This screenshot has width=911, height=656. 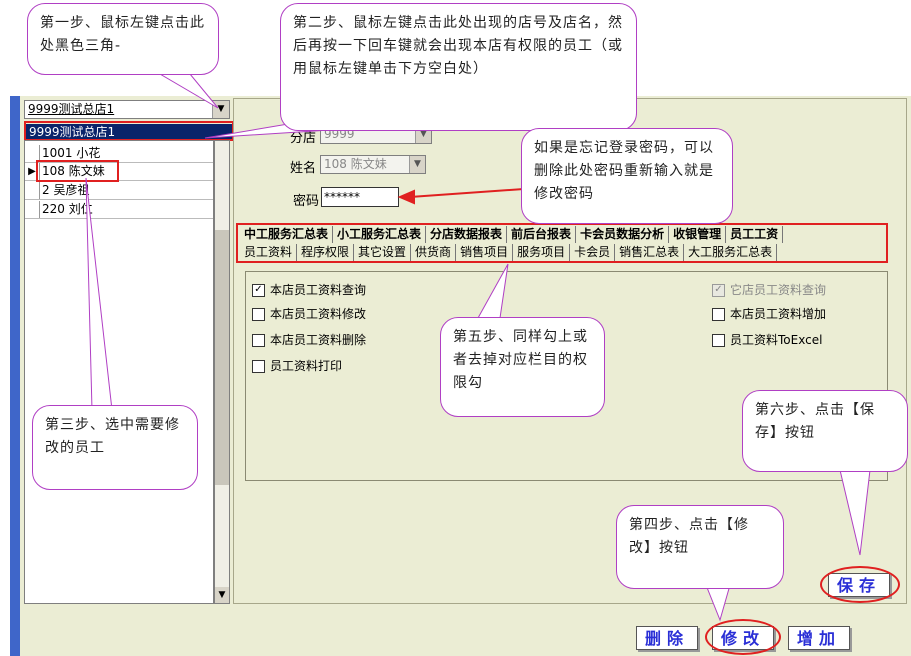 I want to click on callout-step1: 第一步、鼠标左键点击此处黑色三角-, so click(x=123, y=39).